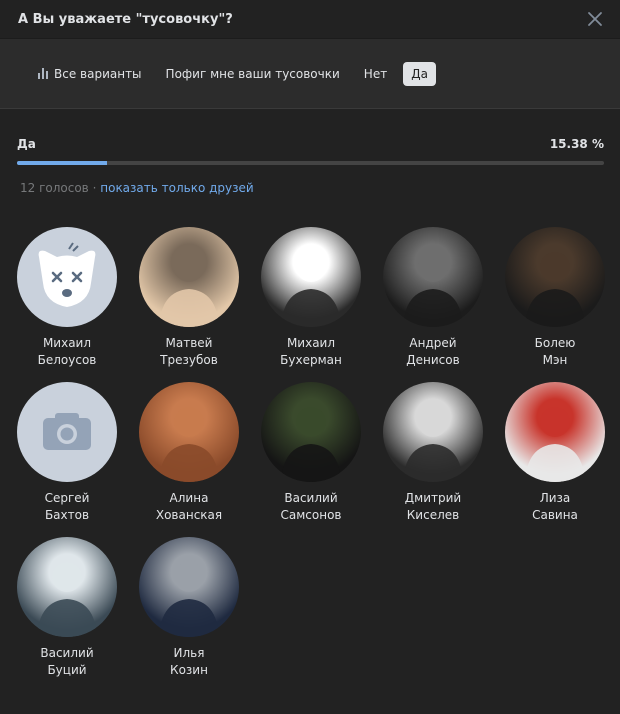  Describe the element at coordinates (67, 507) in the screenshot. I see `voter-name: Сергей Бахтов` at that location.